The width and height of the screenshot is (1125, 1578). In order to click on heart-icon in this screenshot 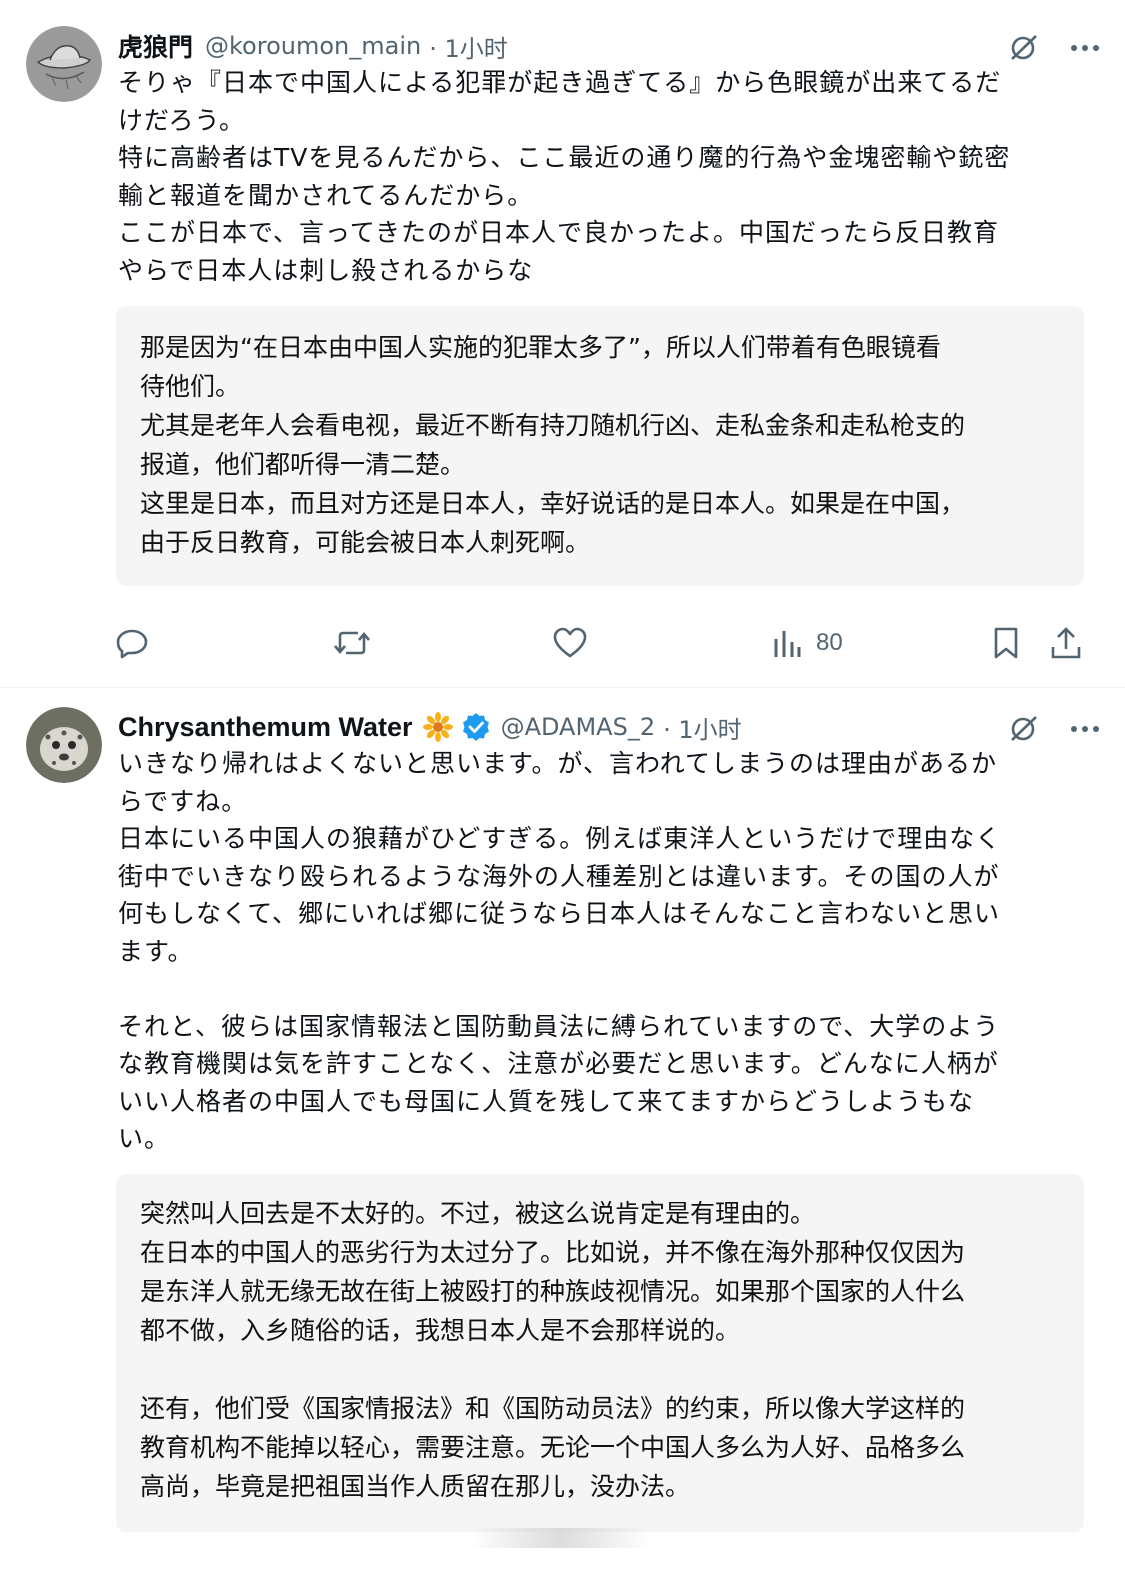, I will do `click(570, 642)`.